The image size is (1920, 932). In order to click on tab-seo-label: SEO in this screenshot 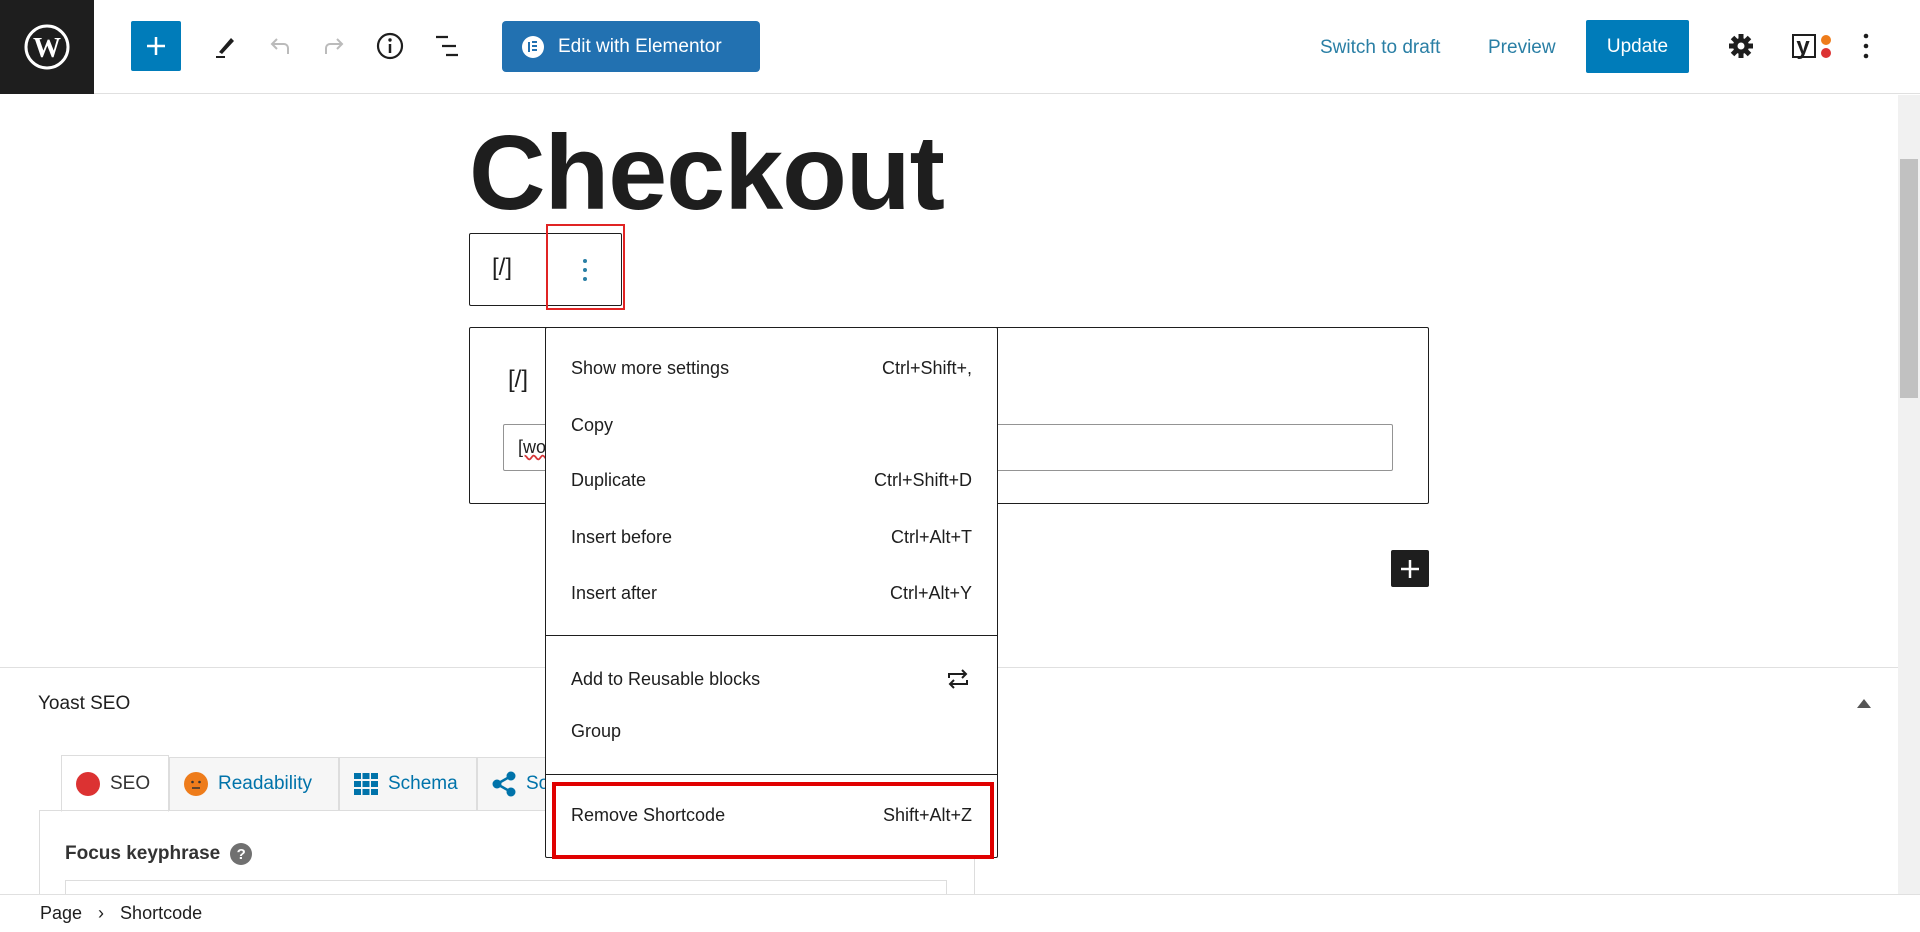, I will do `click(130, 783)`.